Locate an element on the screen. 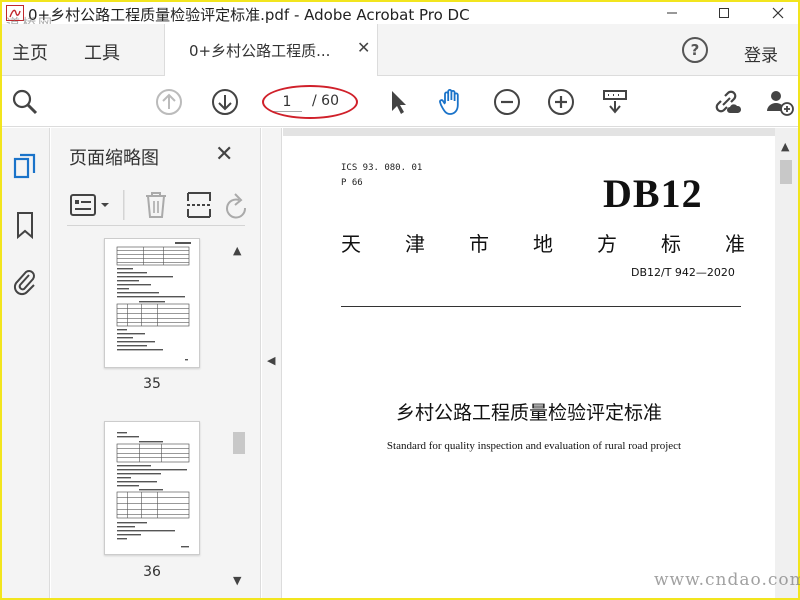  watermark-url: www.cndao.com is located at coordinates (727, 580).